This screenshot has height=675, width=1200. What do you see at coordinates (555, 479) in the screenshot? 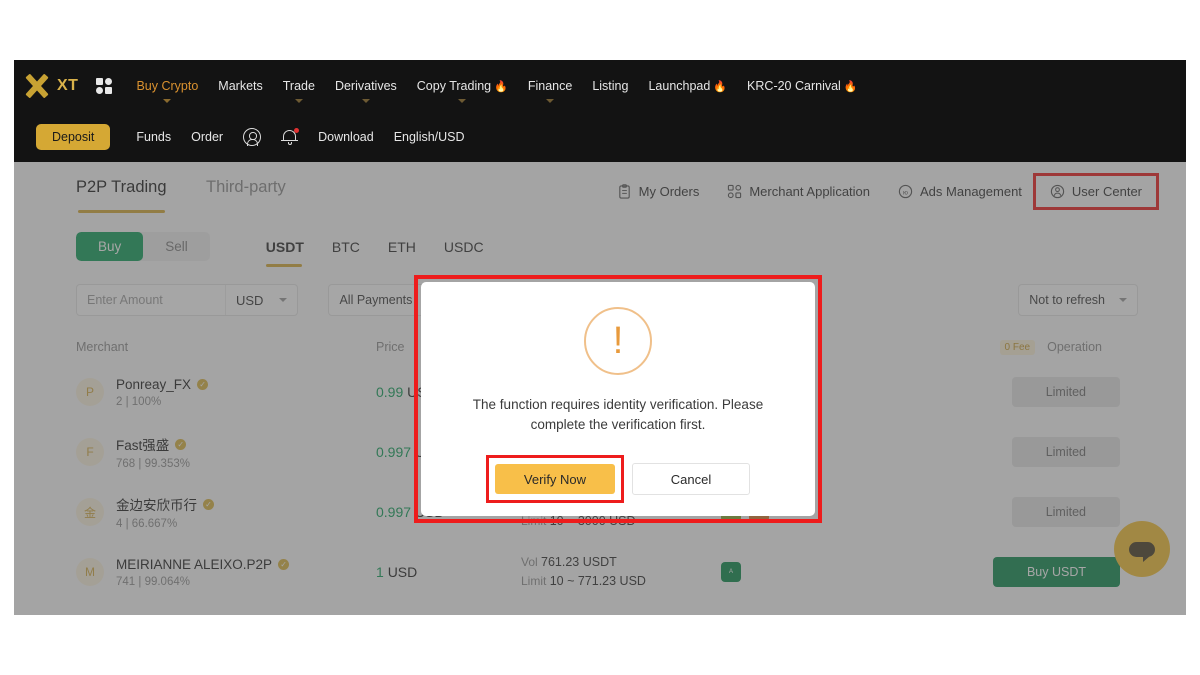
I see `verify-now-button: Verify Now` at bounding box center [555, 479].